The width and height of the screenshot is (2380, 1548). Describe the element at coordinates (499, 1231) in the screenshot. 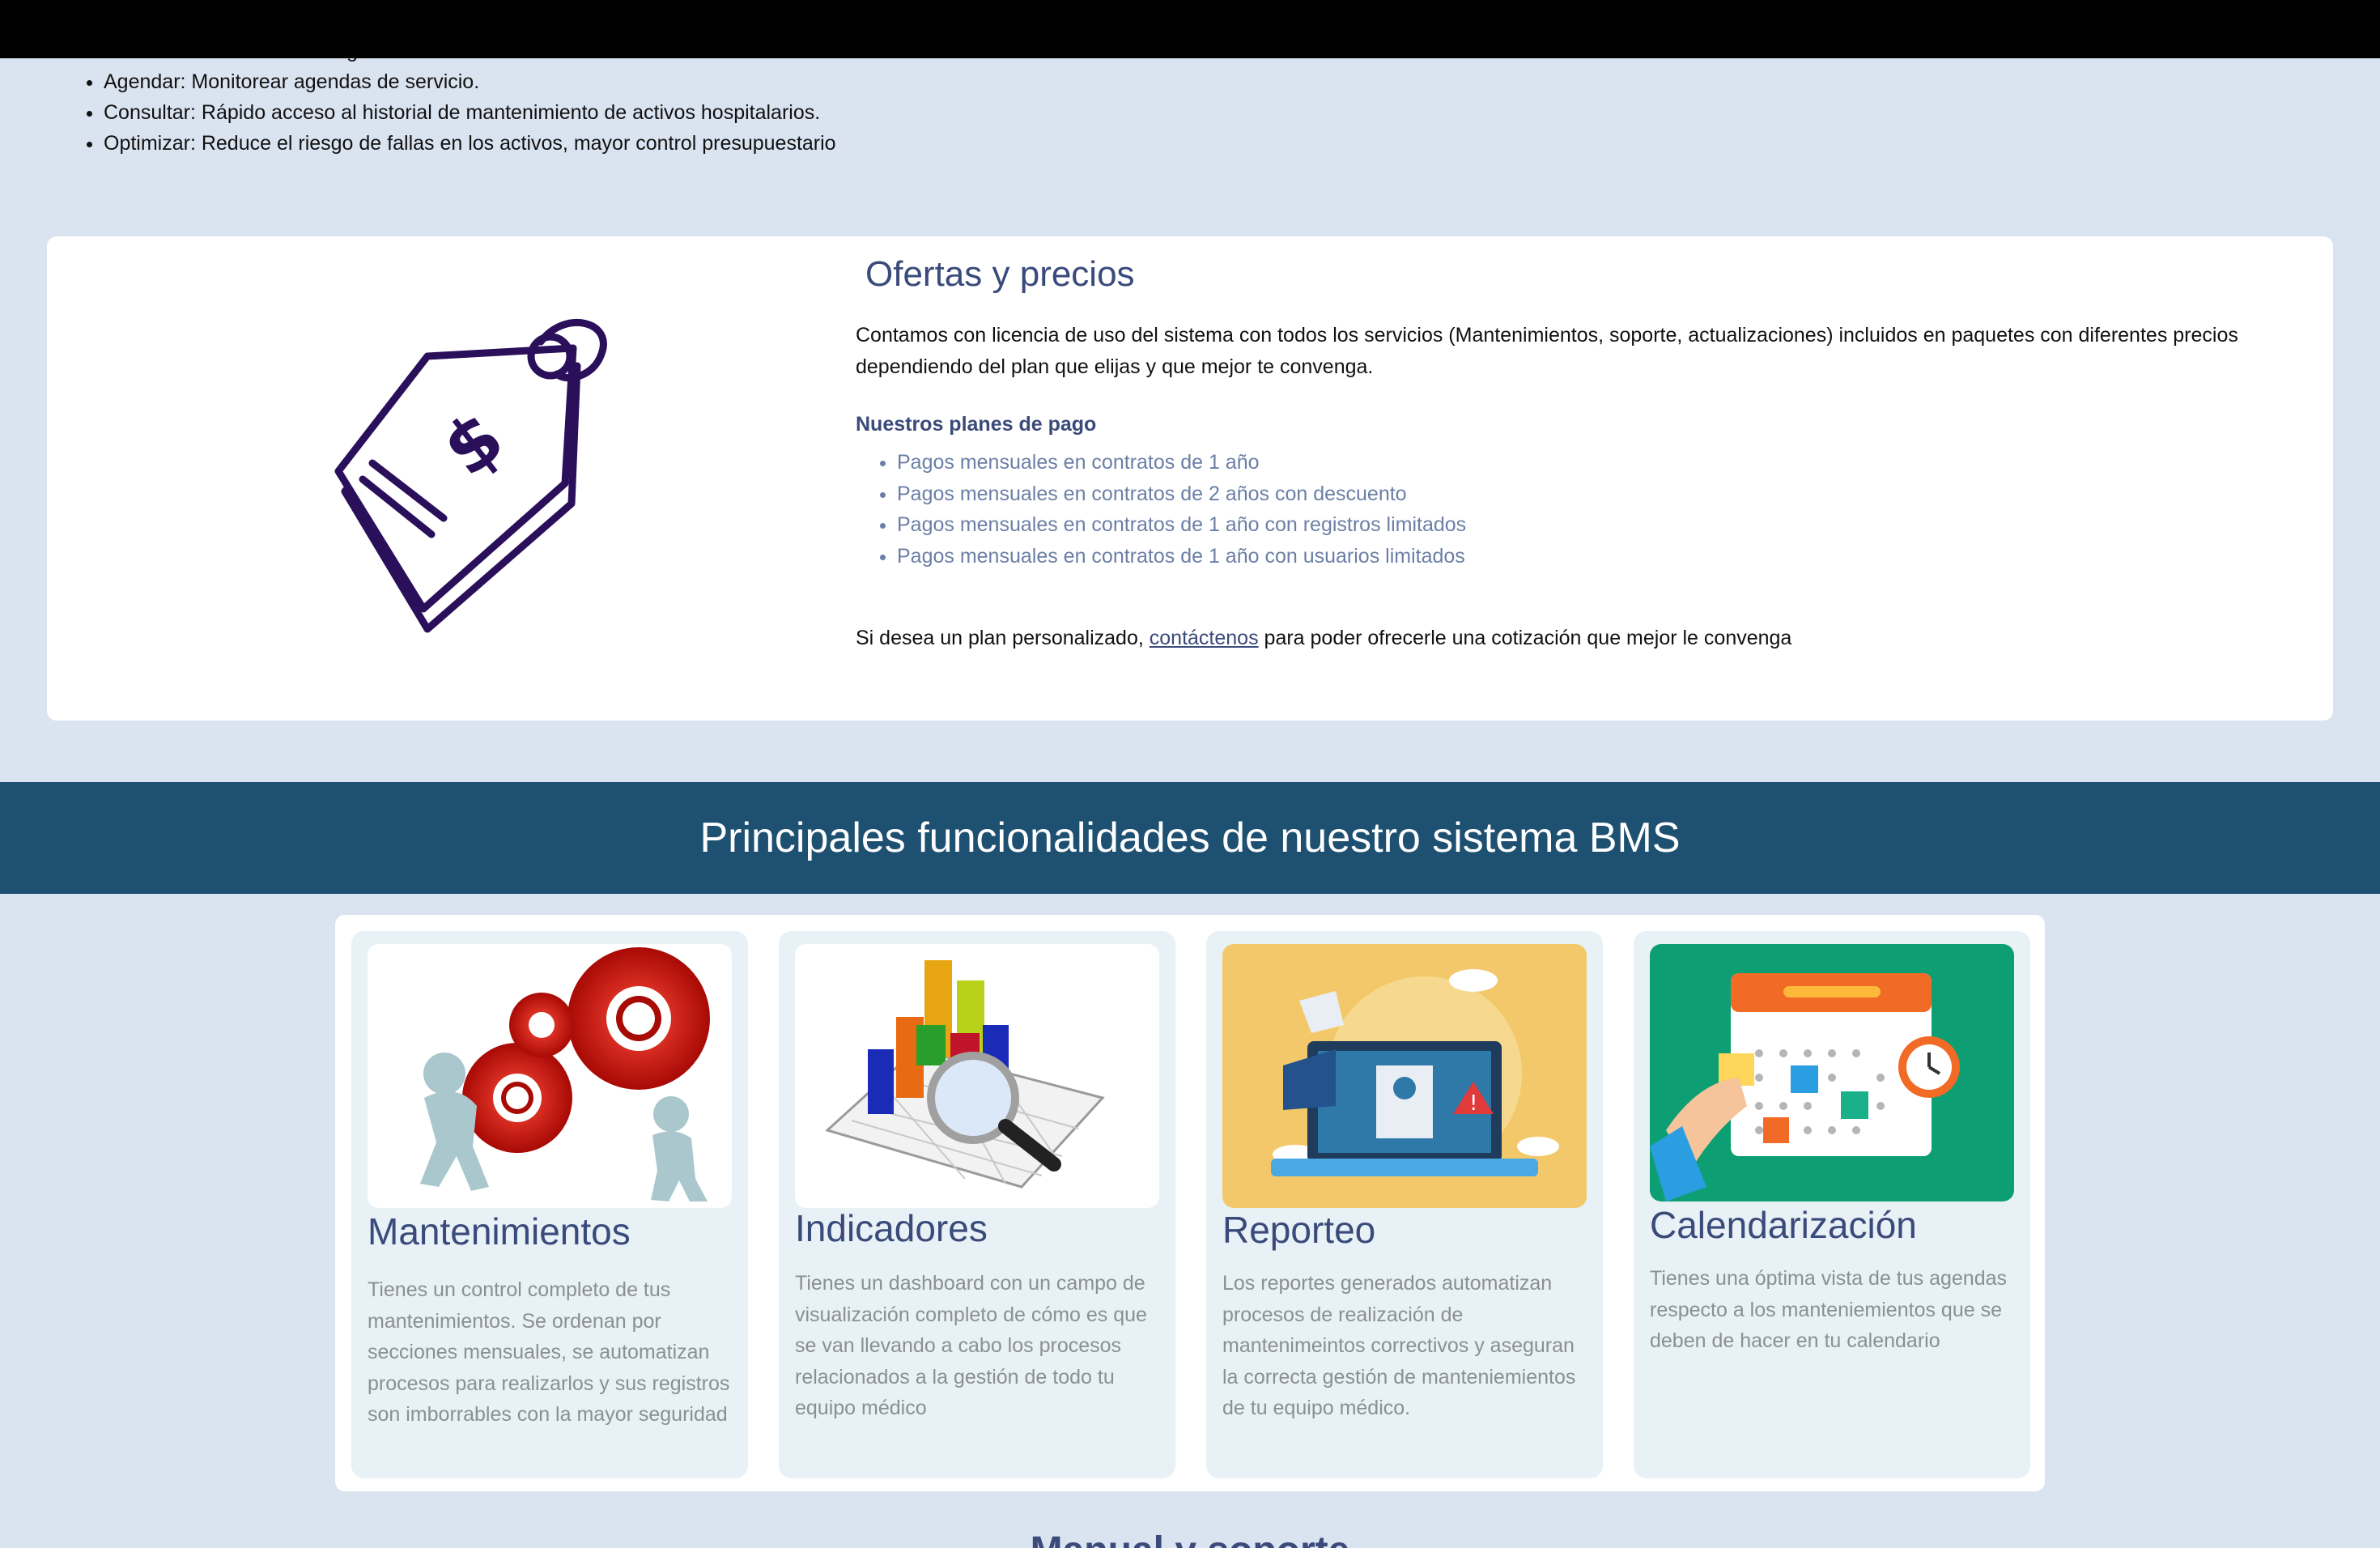

I see `feature-title: Mantenimientos` at that location.